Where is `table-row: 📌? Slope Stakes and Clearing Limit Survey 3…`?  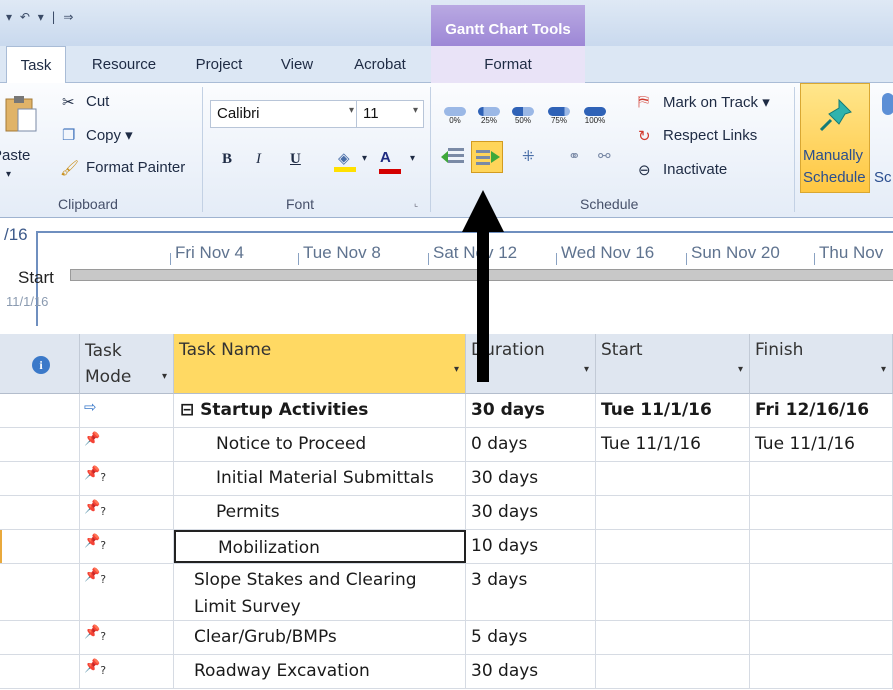 table-row: 📌? Slope Stakes and Clearing Limit Survey 3… is located at coordinates (446, 592).